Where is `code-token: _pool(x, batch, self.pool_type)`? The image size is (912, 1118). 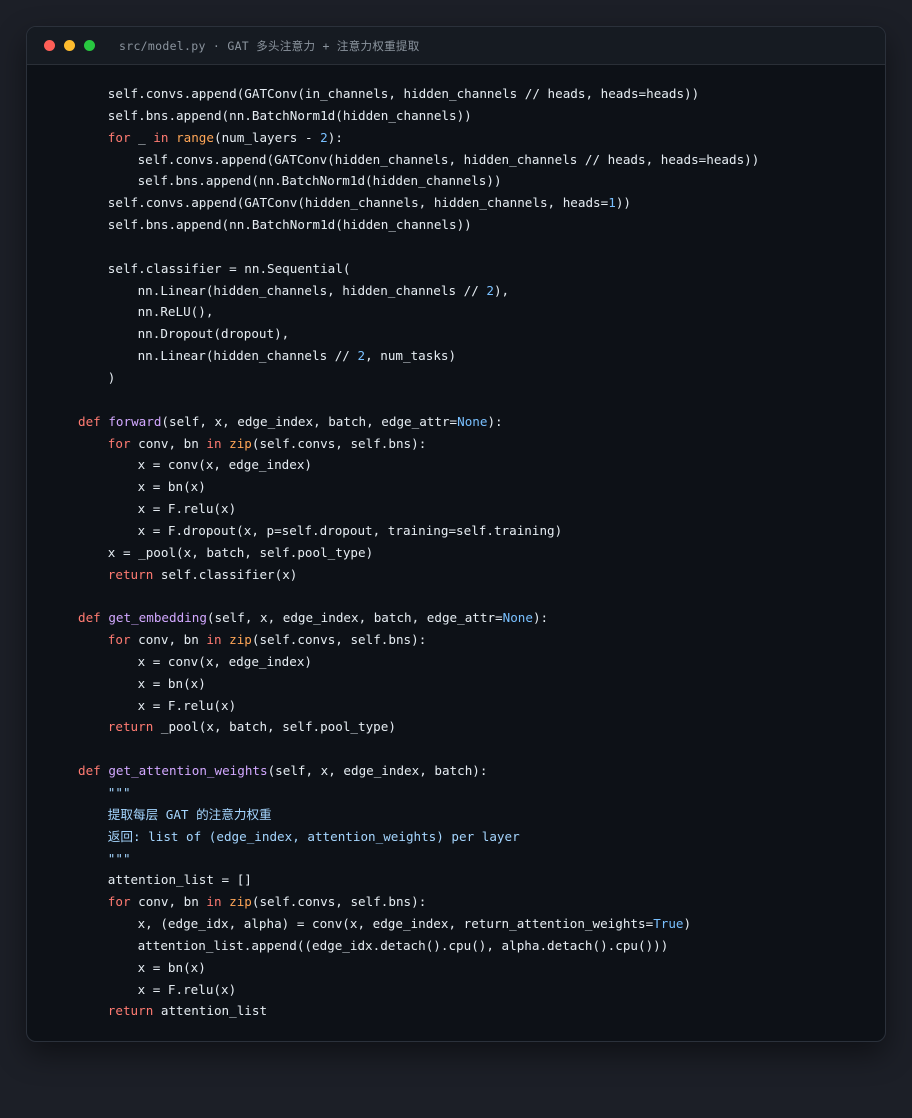 code-token: _pool(x, batch, self.pool_type) is located at coordinates (274, 727).